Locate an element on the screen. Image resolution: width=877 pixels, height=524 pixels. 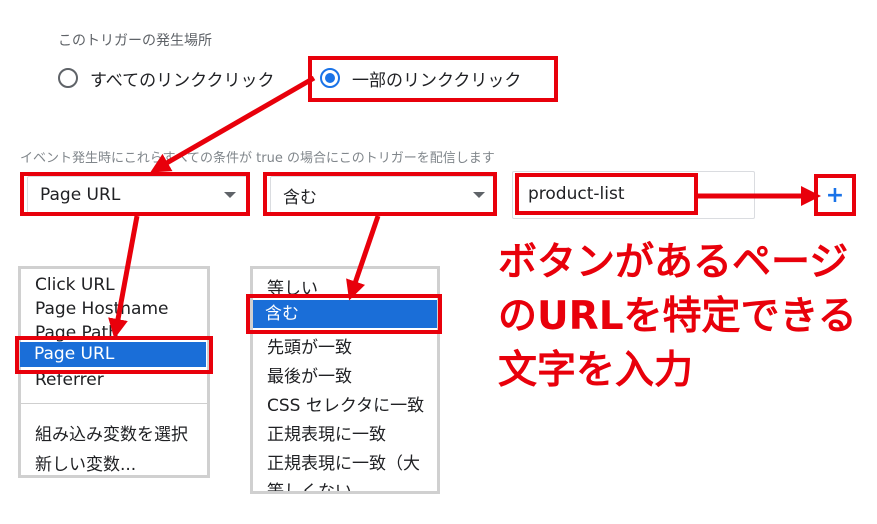
annotation-text: ボタンがあるページ のURLを特定できる 文字を入力 is located at coordinates (677, 317).